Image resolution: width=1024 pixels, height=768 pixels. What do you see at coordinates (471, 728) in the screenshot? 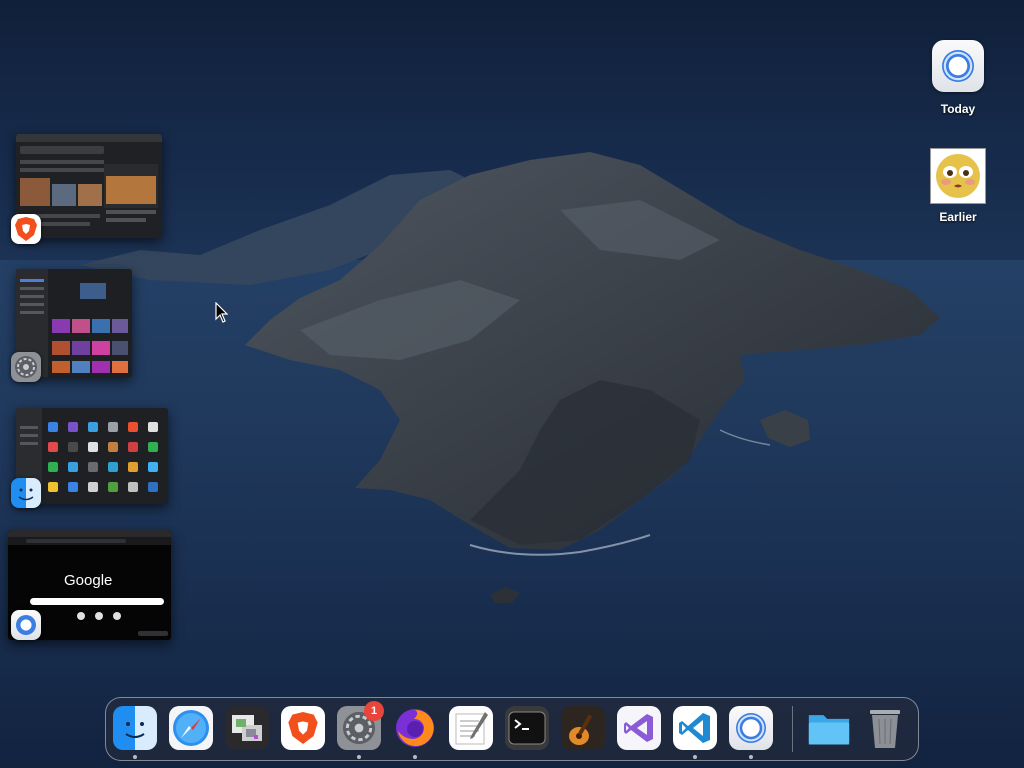
I see `dock-textedit-icon` at bounding box center [471, 728].